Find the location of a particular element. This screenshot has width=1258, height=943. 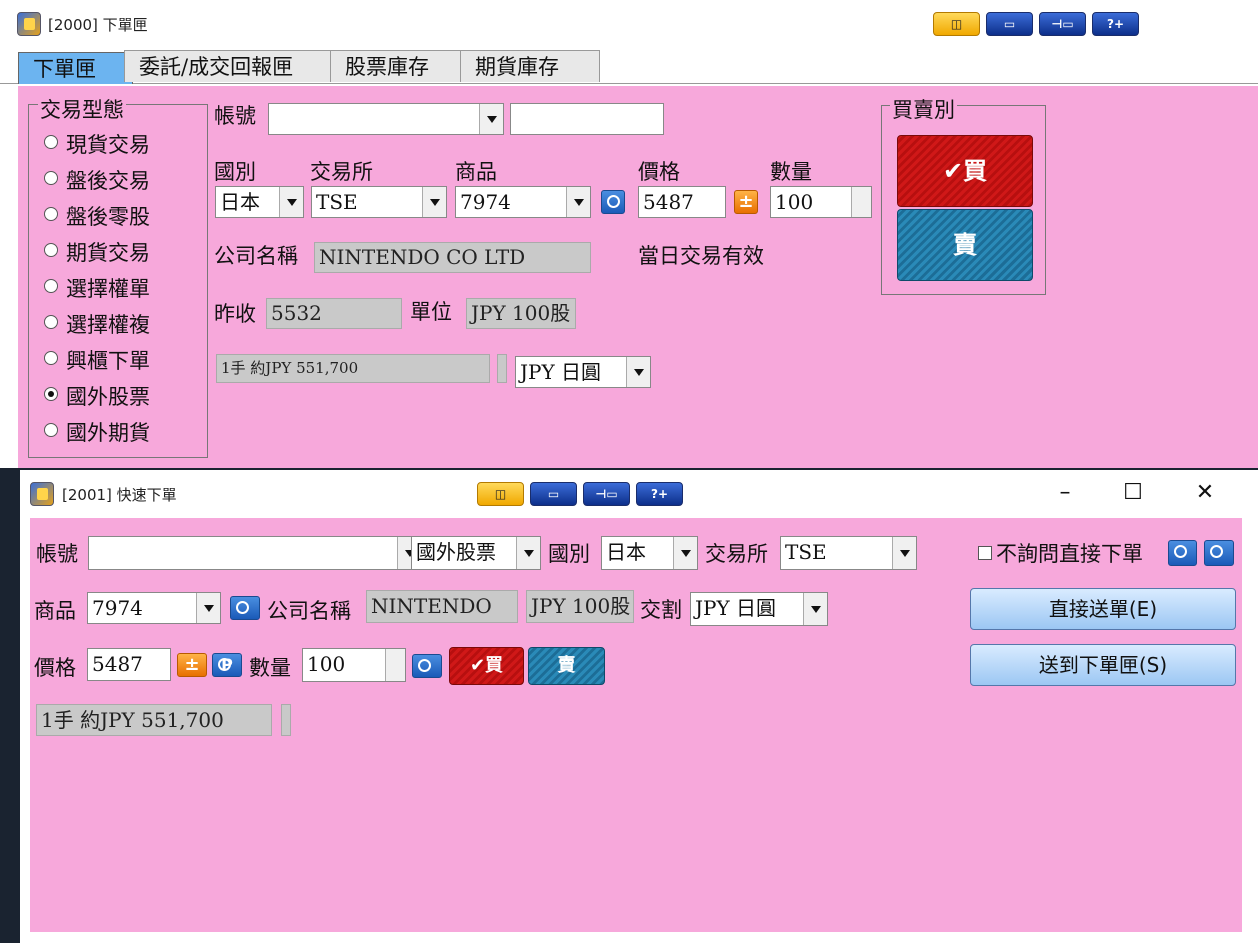

c-icon is located at coordinates (1219, 553).